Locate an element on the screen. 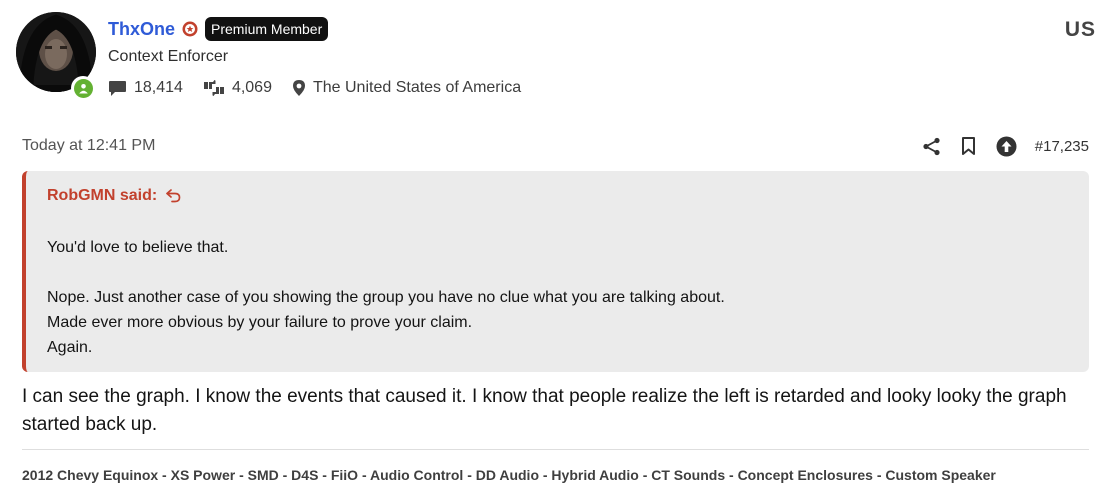 Image resolution: width=1108 pixels, height=483 pixels. quote-attribution: RobGMN said: is located at coordinates (114, 196).